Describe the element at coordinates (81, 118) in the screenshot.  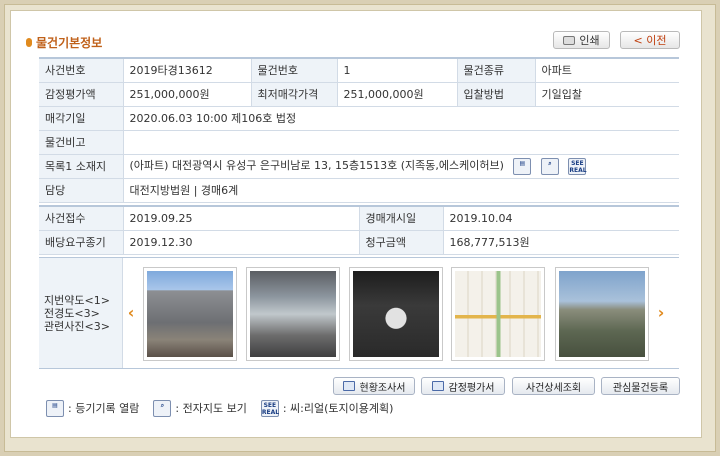
I see `sale-date-label: 매각기일` at that location.